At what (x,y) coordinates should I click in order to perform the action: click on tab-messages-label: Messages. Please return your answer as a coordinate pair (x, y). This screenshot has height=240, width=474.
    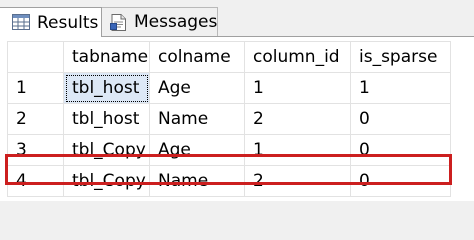
    Looking at the image, I should click on (176, 22).